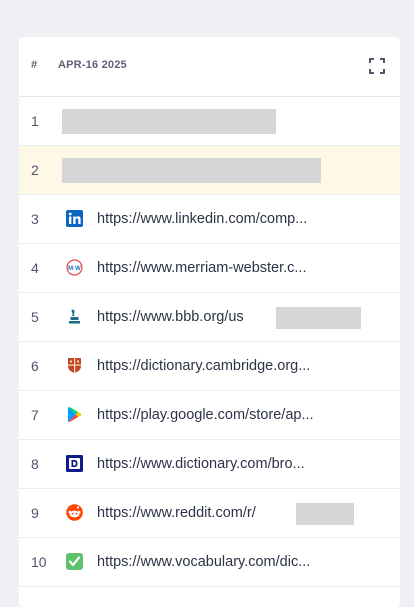  I want to click on rank-number: 6, so click(35, 366).